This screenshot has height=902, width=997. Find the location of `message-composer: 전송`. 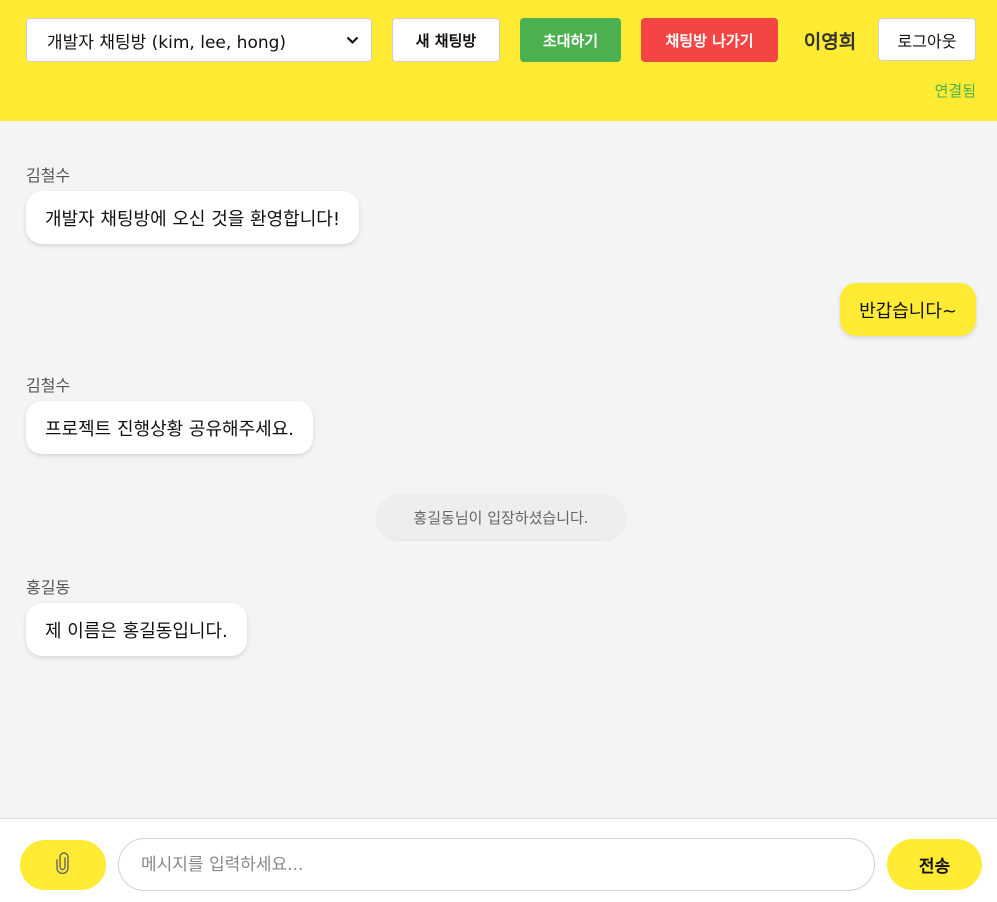

message-composer: 전송 is located at coordinates (498, 860).